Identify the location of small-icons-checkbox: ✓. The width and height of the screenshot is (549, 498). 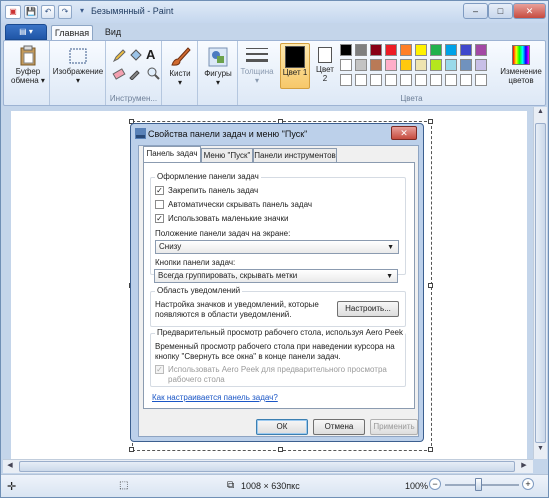
(159, 218).